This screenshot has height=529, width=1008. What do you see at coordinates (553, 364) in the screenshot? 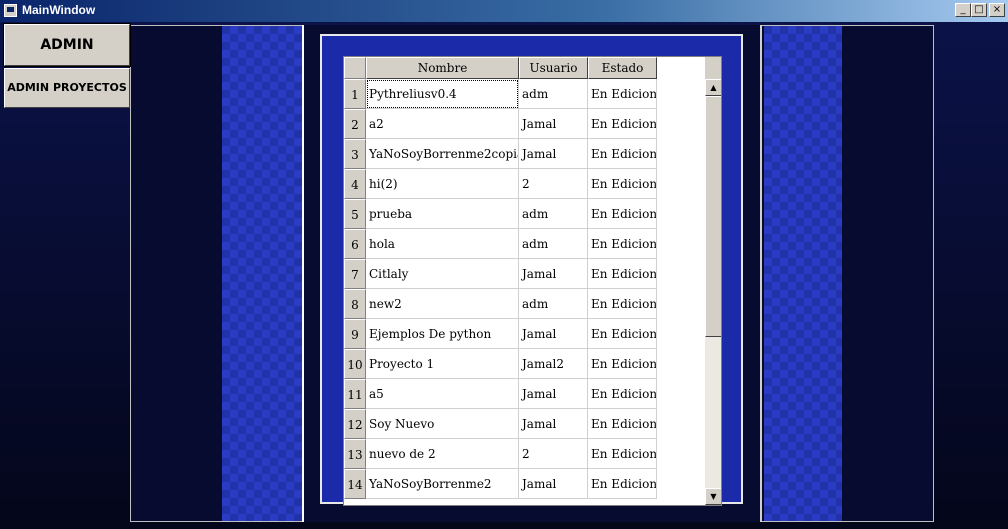
I see `cell-usuario: Jamal2` at bounding box center [553, 364].